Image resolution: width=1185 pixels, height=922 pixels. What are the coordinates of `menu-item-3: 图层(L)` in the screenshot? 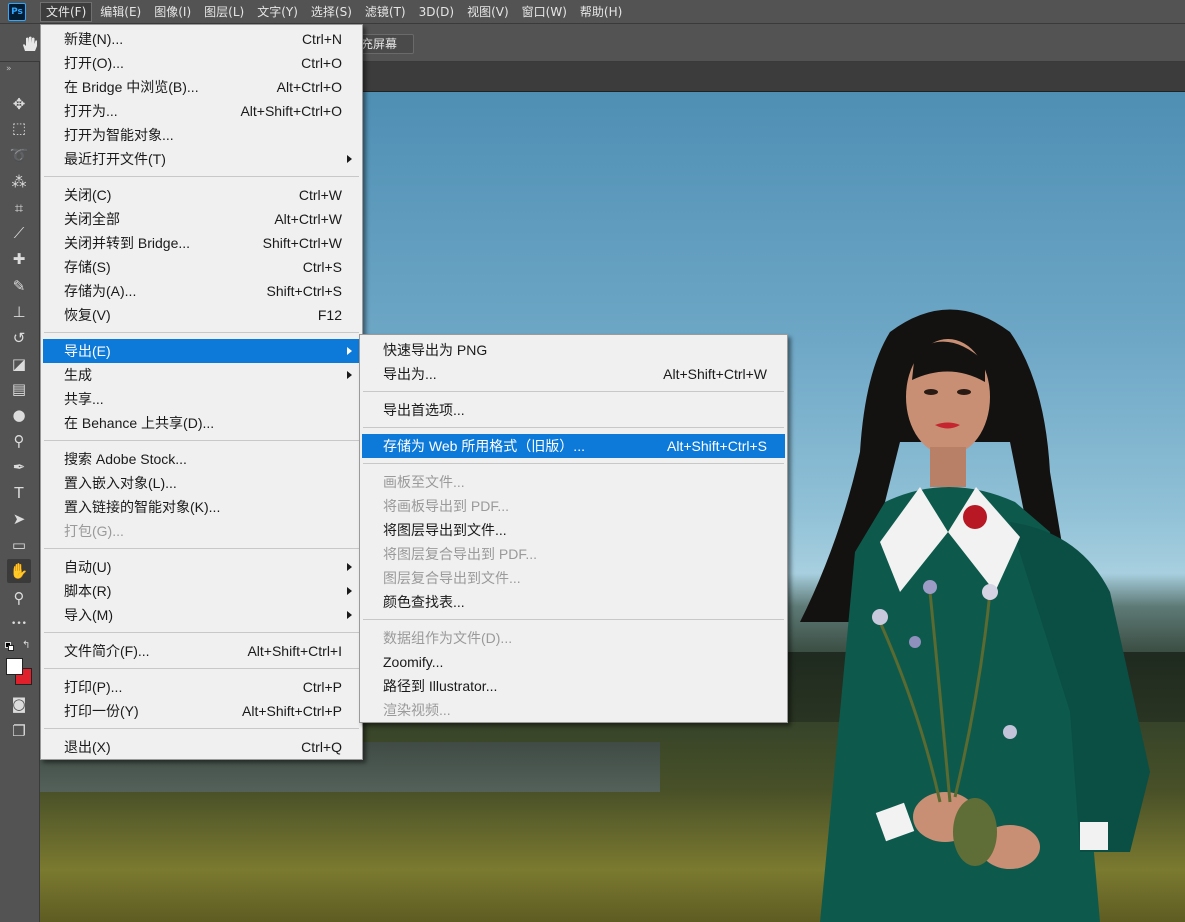 It's located at (224, 12).